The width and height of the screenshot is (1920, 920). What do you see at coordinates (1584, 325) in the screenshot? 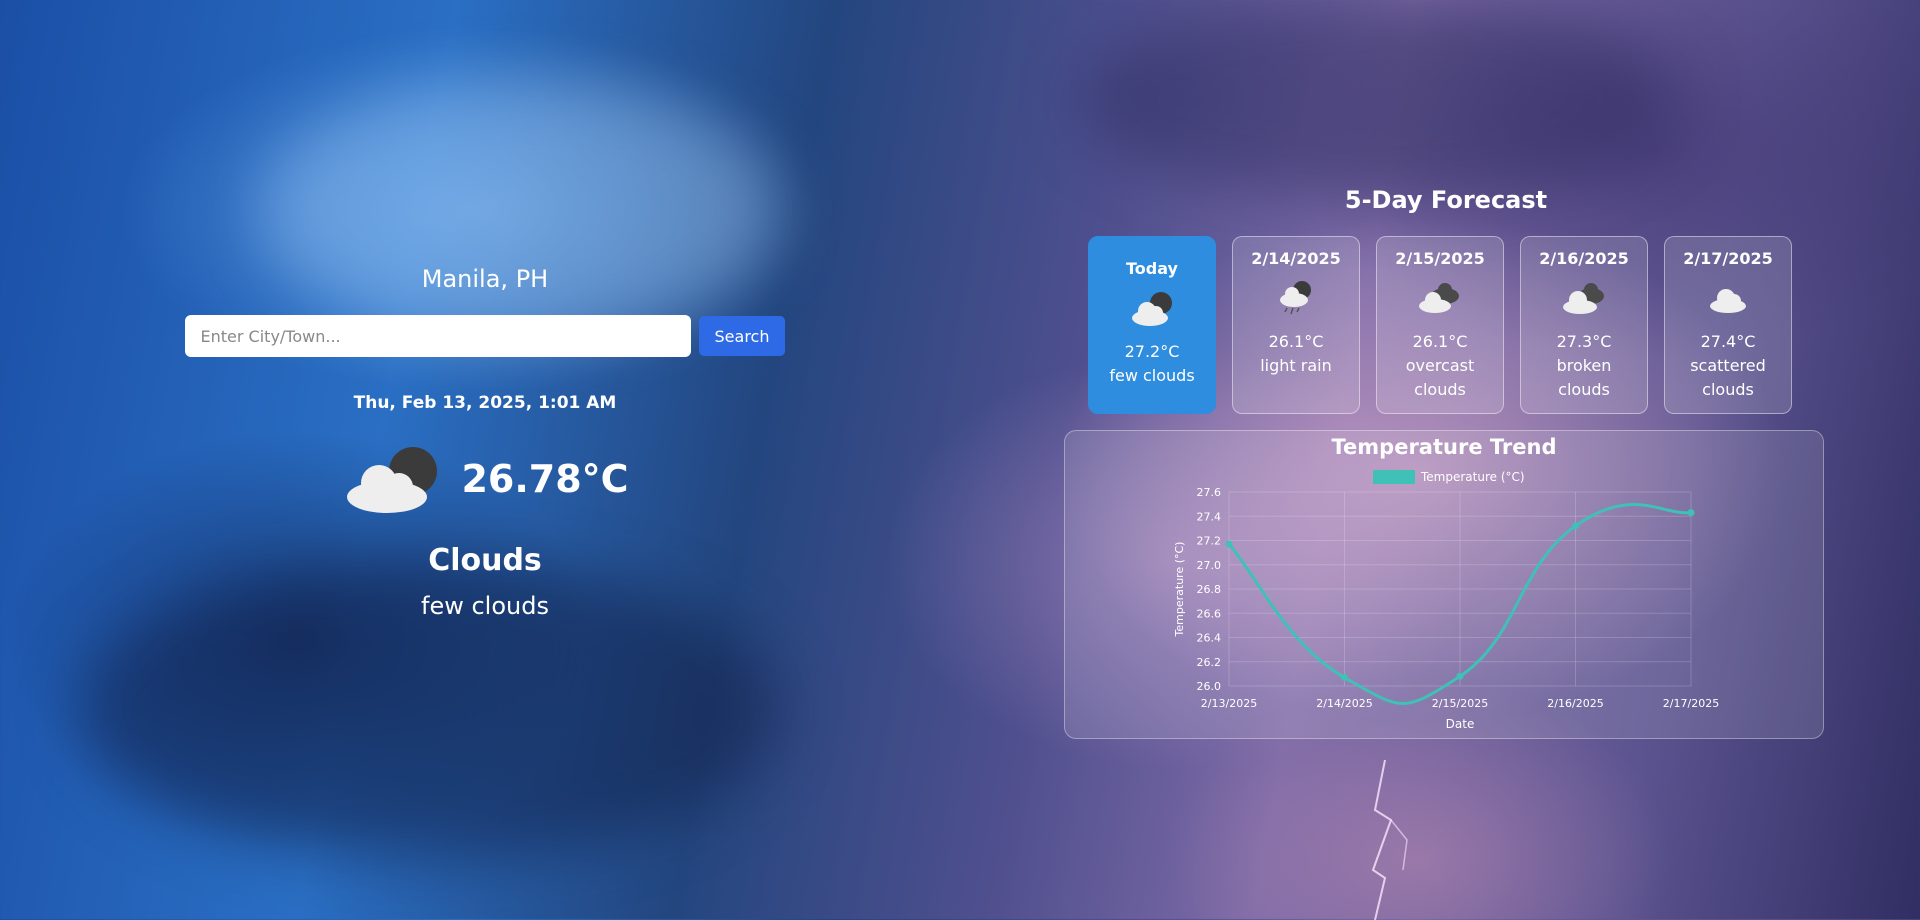
I see `forecast-card: 2/16/2025 27.3°C broken clouds` at bounding box center [1584, 325].